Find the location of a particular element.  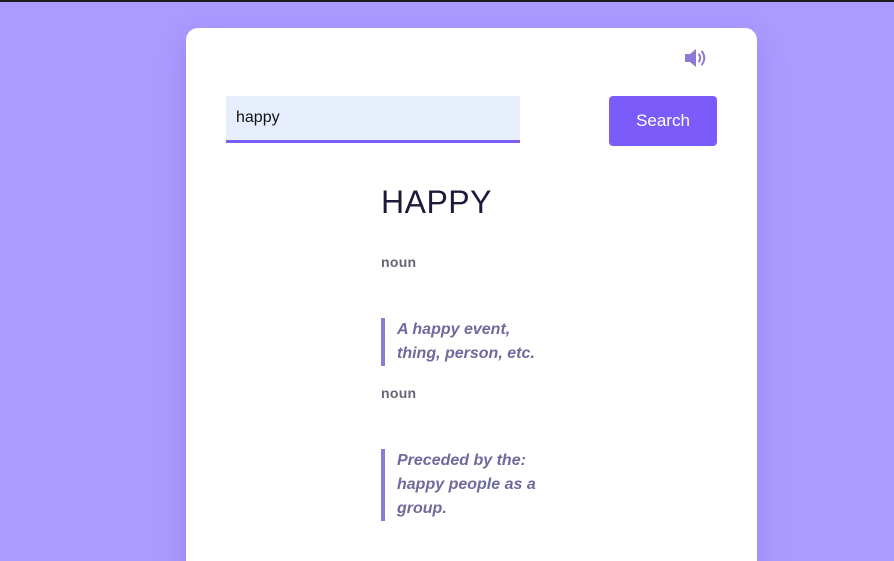

definition: A happy event, thing, person, etc. is located at coordinates (469, 342).